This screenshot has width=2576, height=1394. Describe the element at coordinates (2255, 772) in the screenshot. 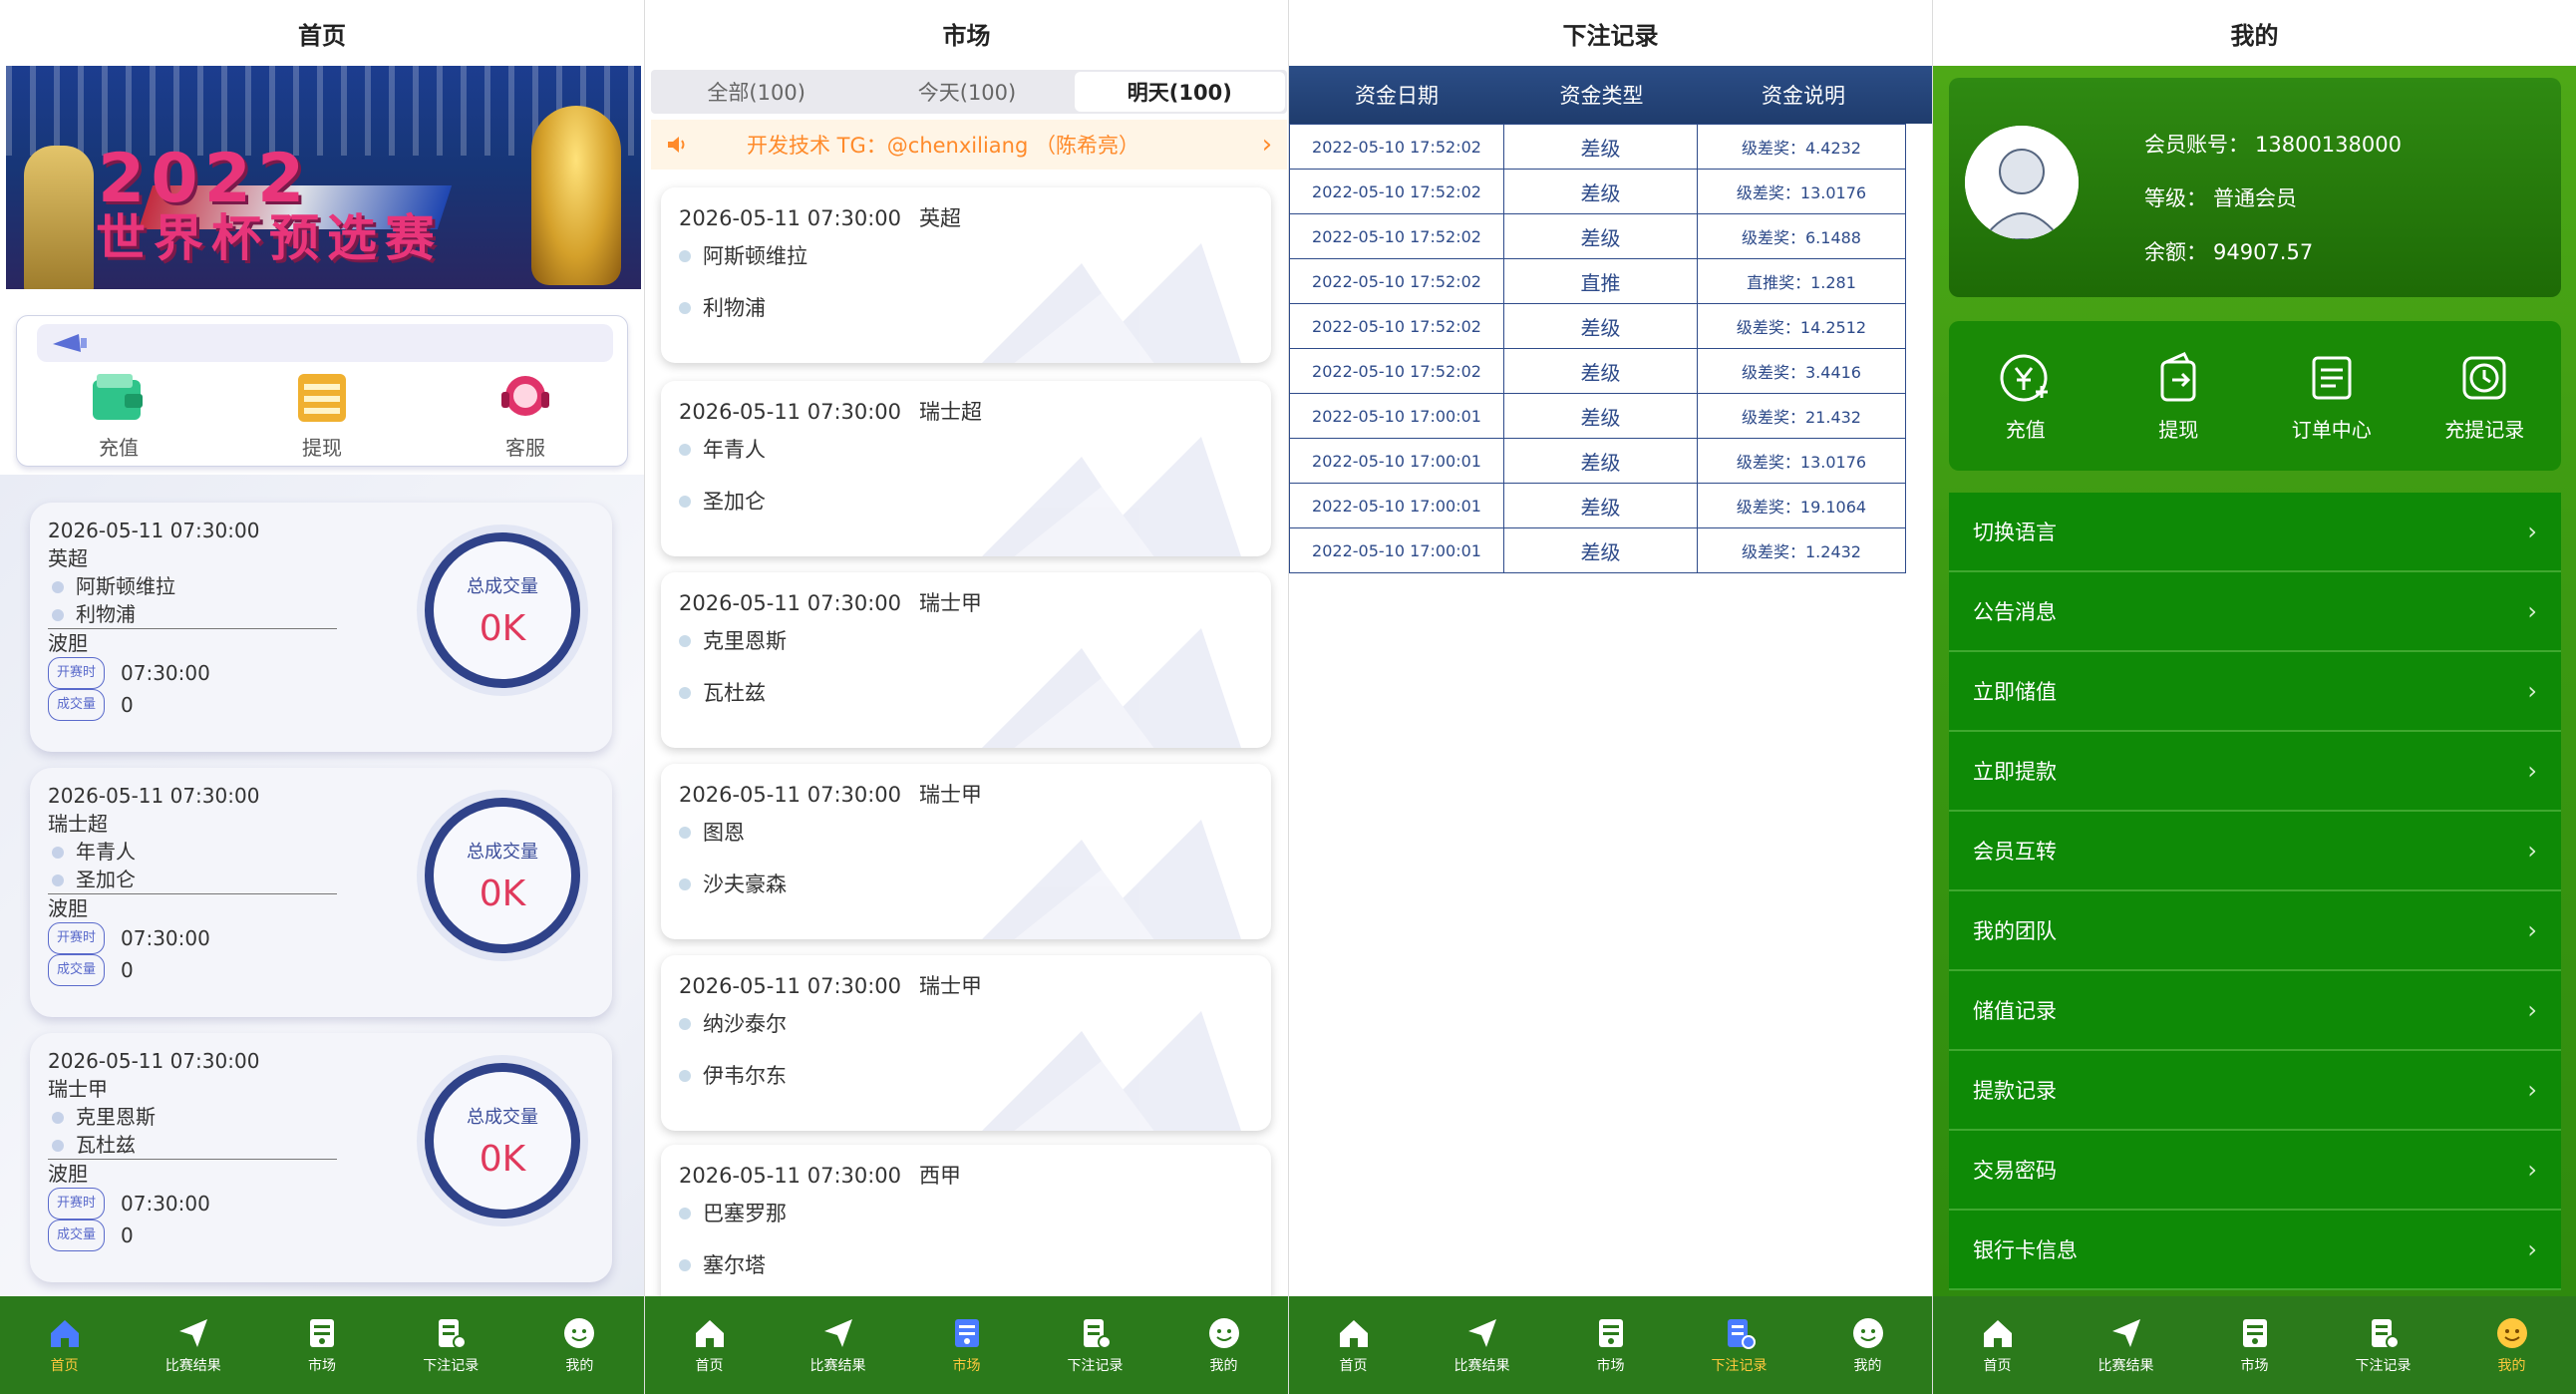

I see `menu-item-withdraw: 立即提款 ›` at that location.